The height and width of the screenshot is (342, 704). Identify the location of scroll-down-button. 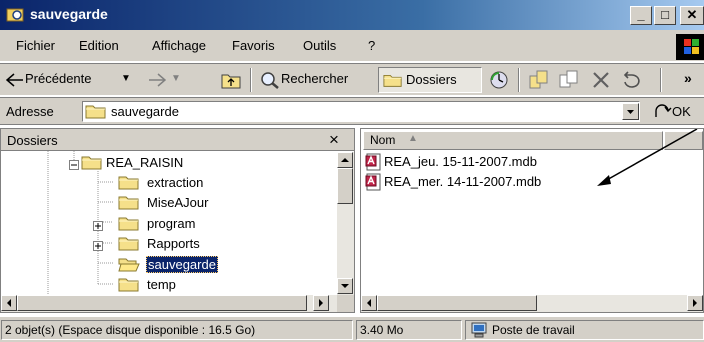
(345, 286).